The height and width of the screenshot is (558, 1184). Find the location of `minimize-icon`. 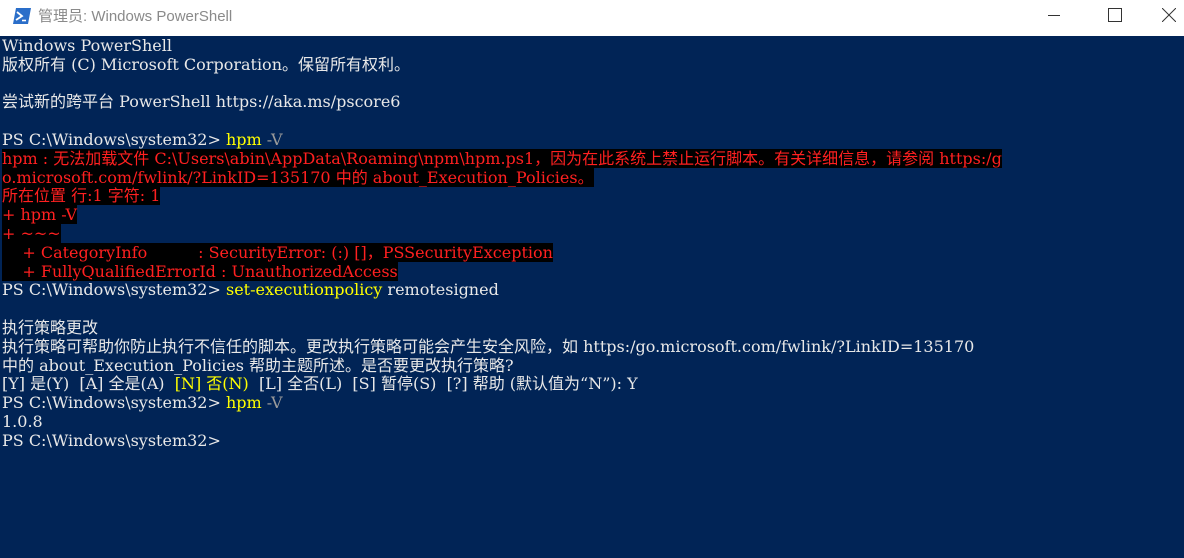

minimize-icon is located at coordinates (1054, 17).